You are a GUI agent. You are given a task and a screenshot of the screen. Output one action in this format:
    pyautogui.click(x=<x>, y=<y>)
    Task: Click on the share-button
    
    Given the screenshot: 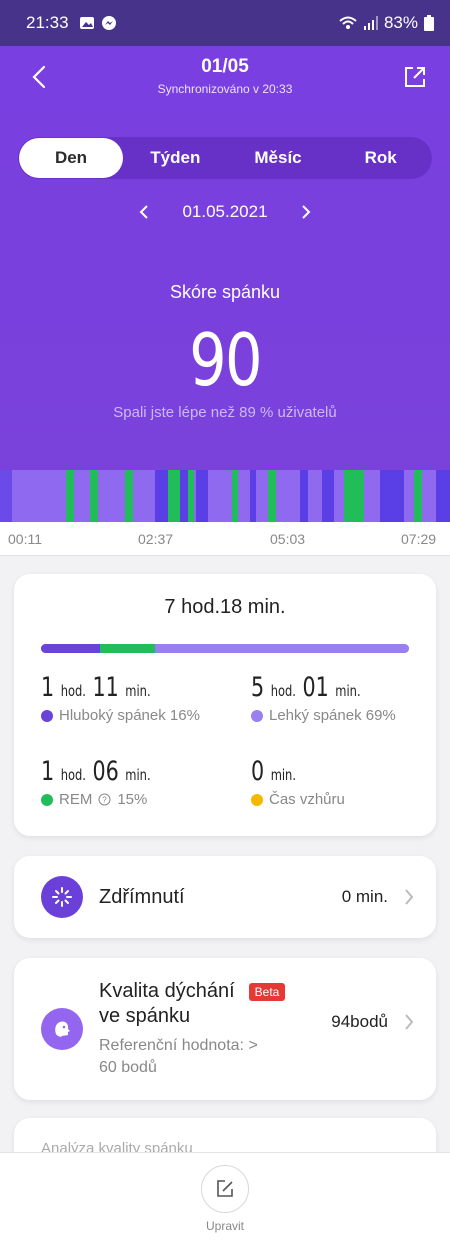 What is the action you would take?
    pyautogui.click(x=415, y=77)
    